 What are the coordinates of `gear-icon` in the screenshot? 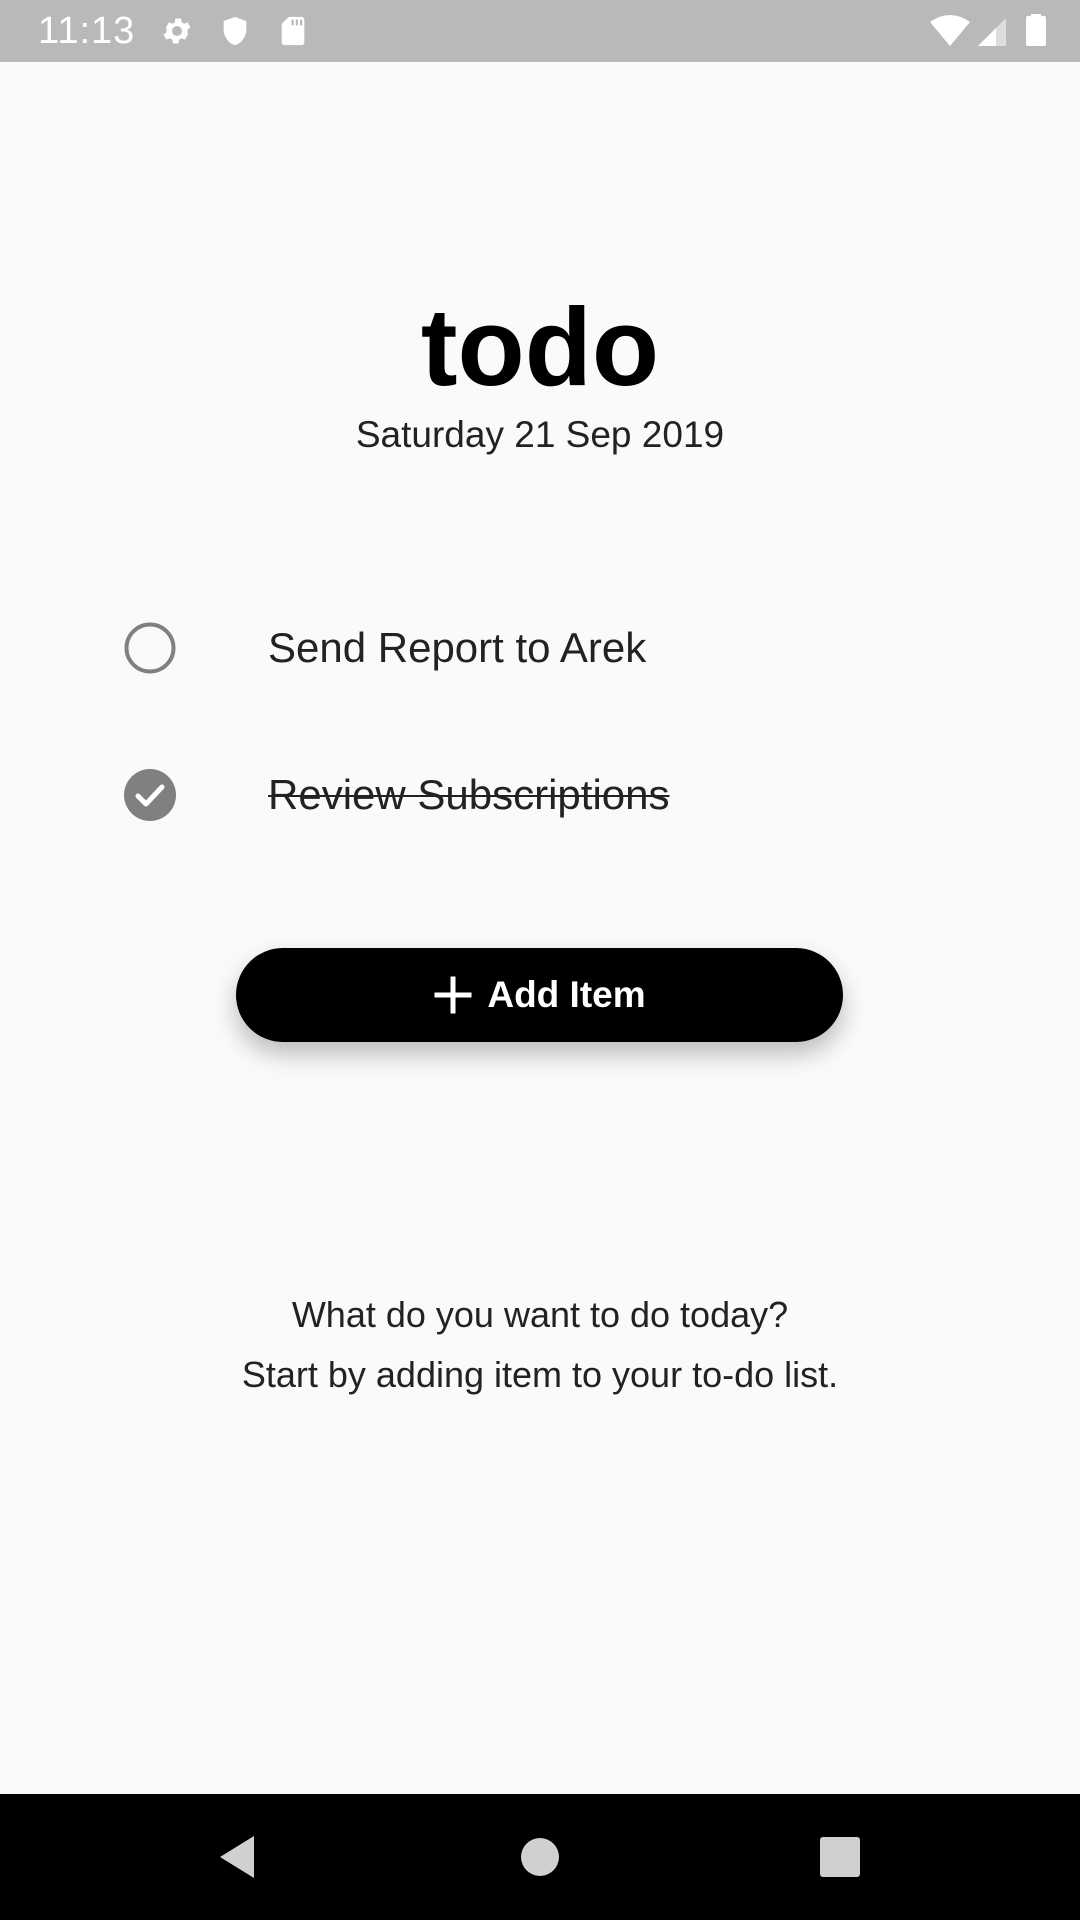 It's located at (177, 31).